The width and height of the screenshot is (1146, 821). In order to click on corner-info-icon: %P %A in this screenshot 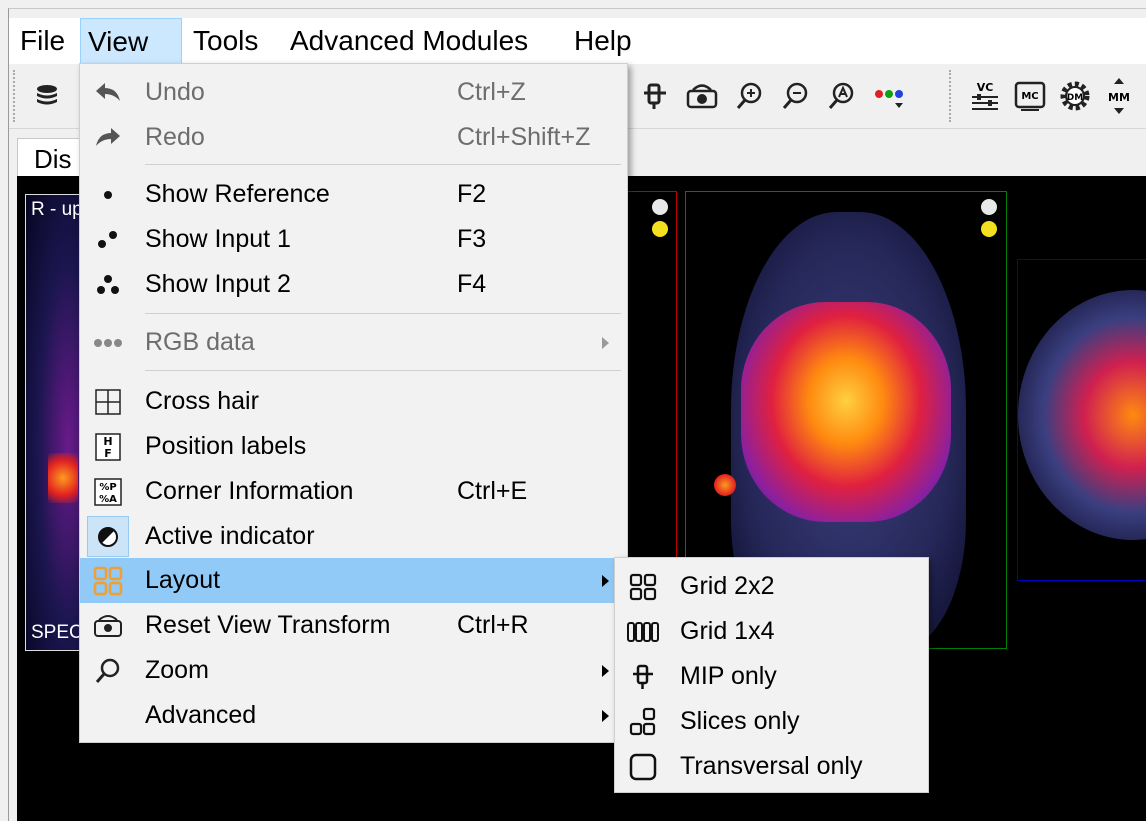, I will do `click(108, 491)`.